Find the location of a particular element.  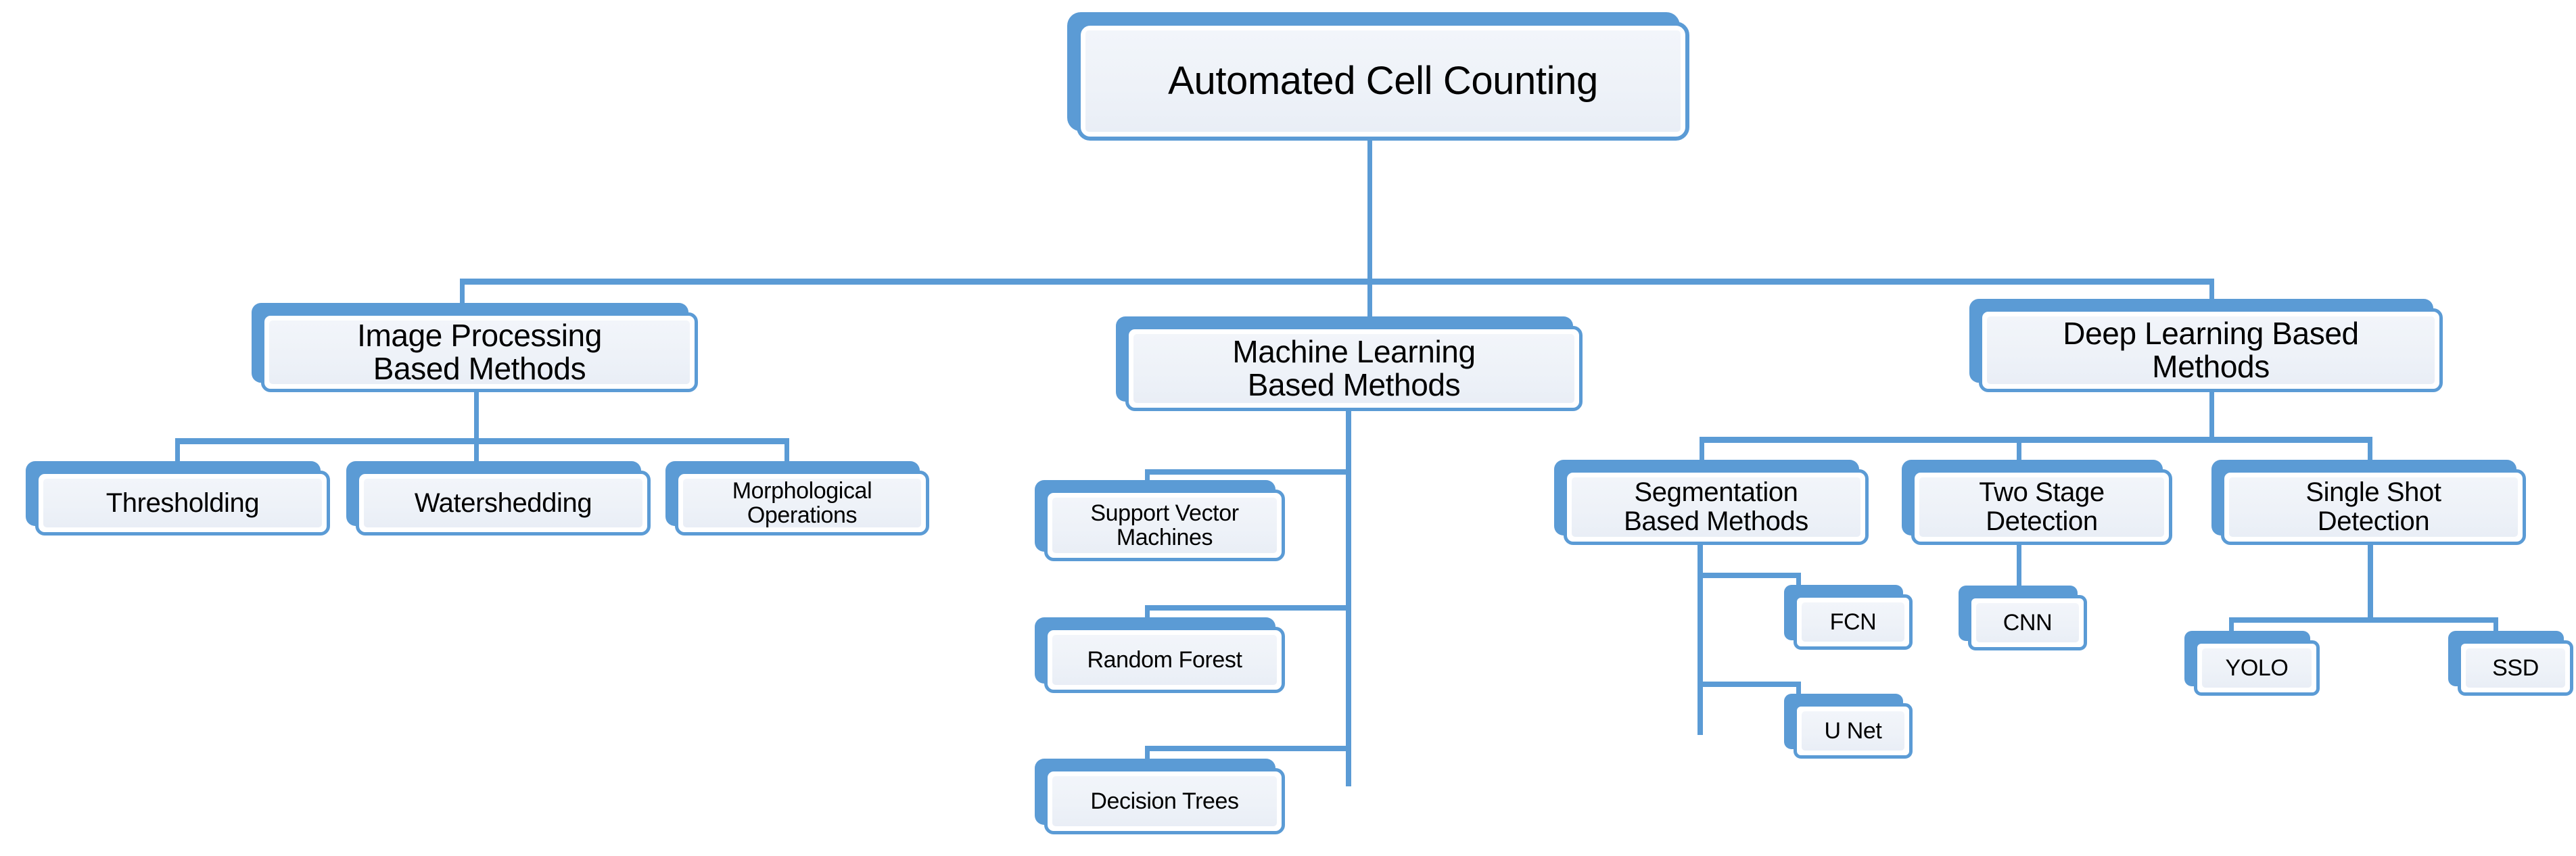

connector-singleshot-stem is located at coordinates (2370, 583).